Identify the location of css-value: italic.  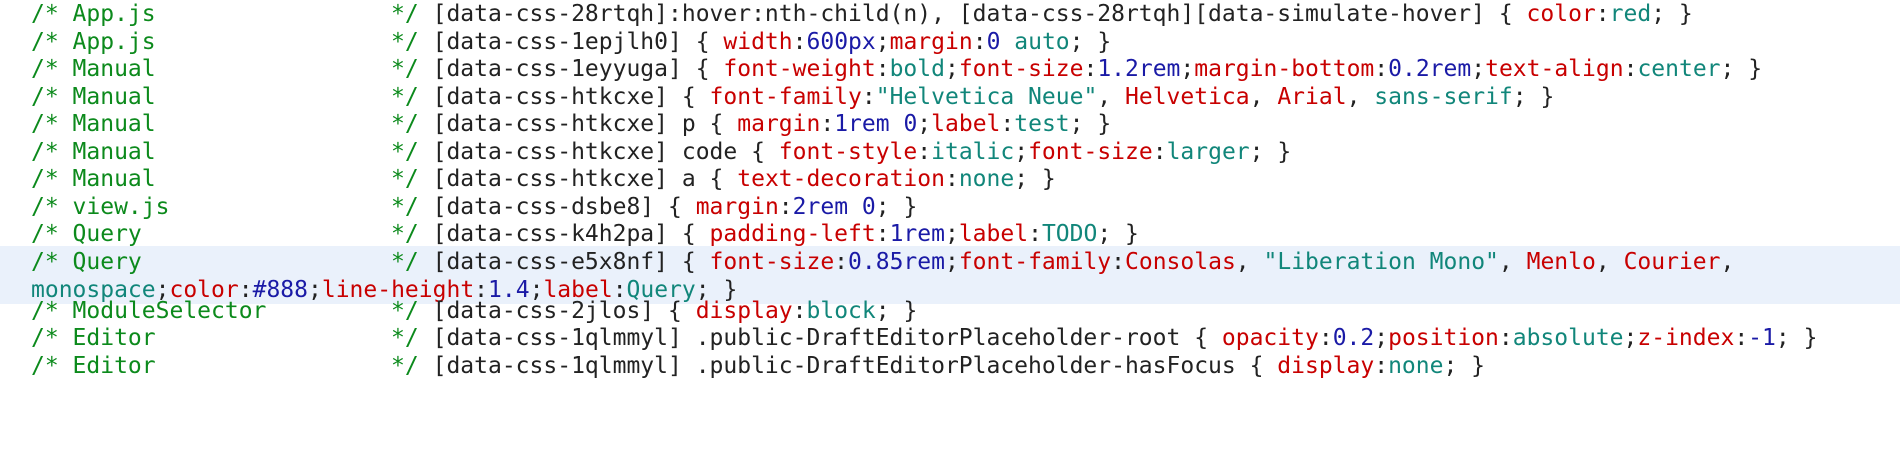
(973, 152).